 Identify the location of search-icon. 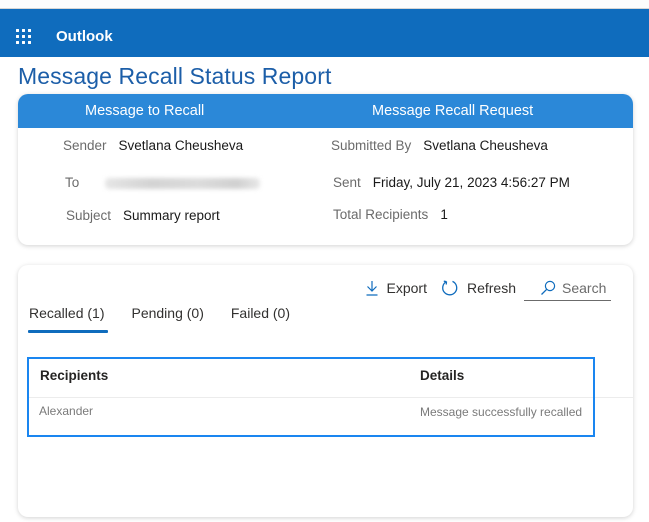
(548, 287).